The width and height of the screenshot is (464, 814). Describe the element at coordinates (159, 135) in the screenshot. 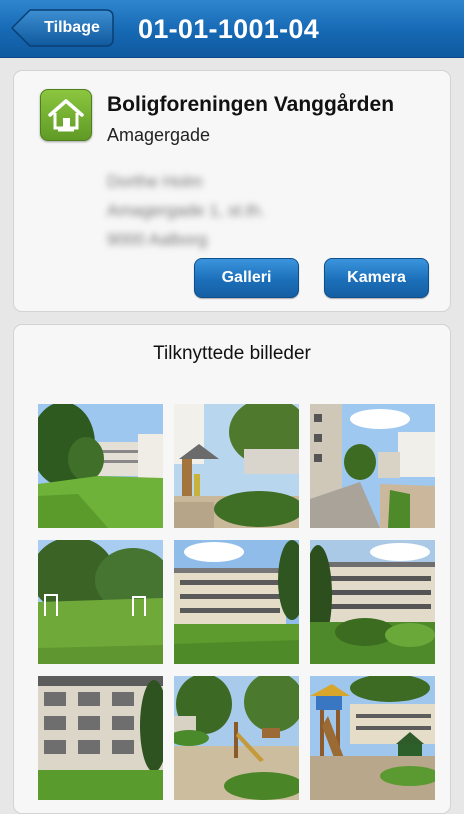

I see `street-name: Amagergade` at that location.